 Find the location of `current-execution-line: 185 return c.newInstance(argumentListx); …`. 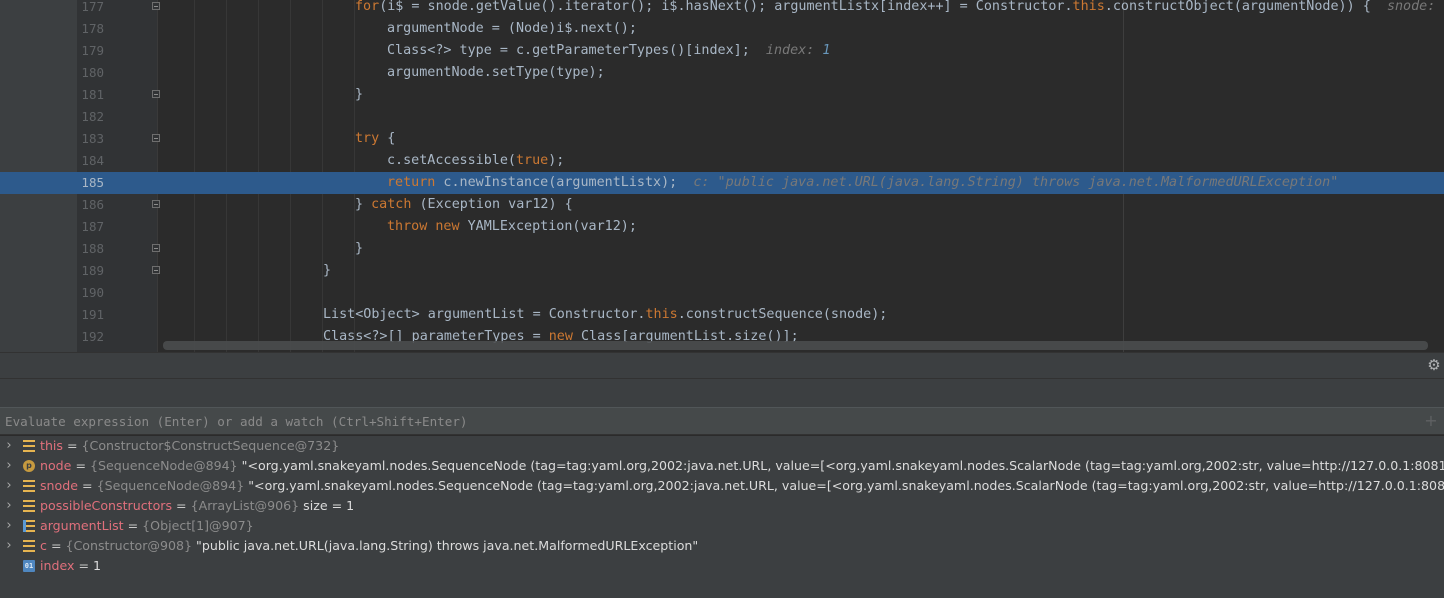

current-execution-line: 185 return c.newInstance(argumentListx); … is located at coordinates (722, 183).